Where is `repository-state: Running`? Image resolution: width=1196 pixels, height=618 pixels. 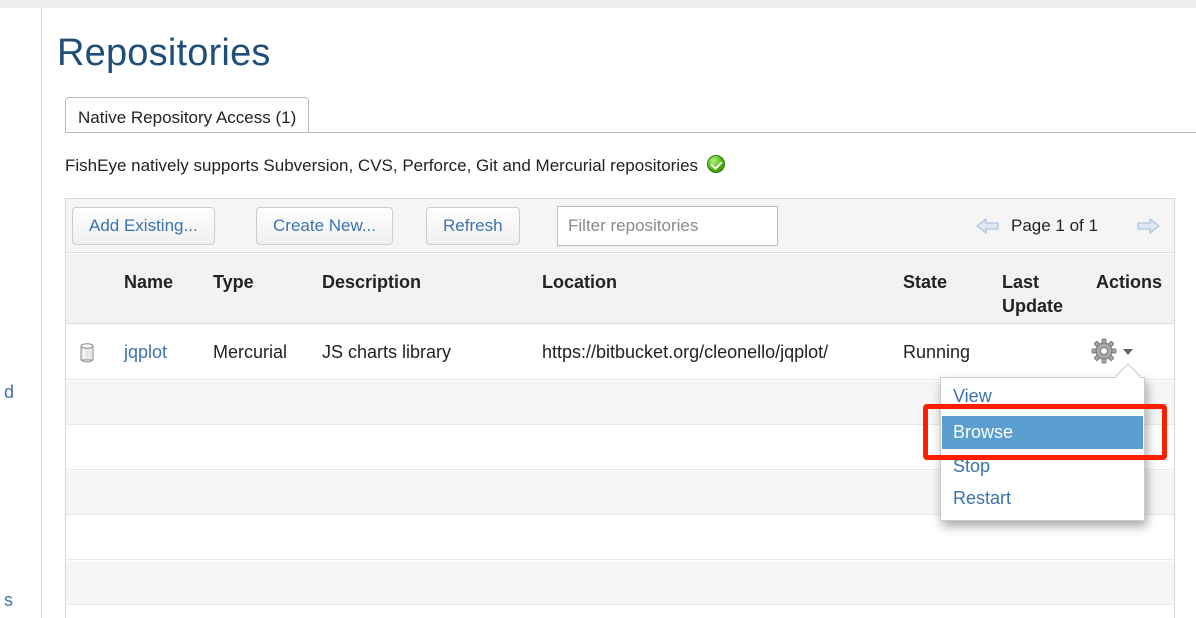
repository-state: Running is located at coordinates (937, 352).